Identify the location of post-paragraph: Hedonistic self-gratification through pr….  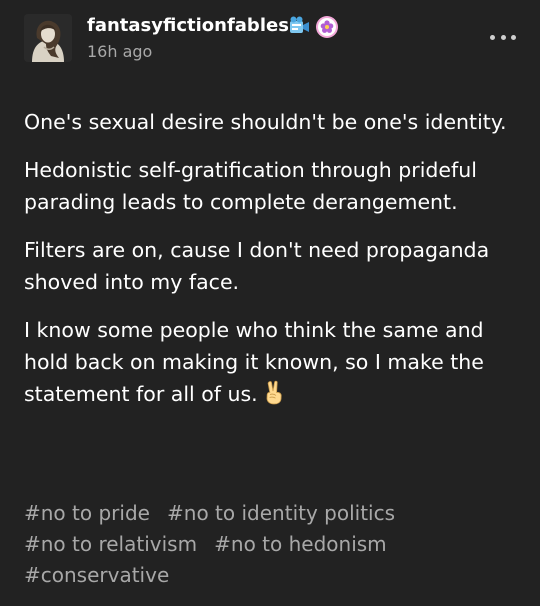
(250, 186).